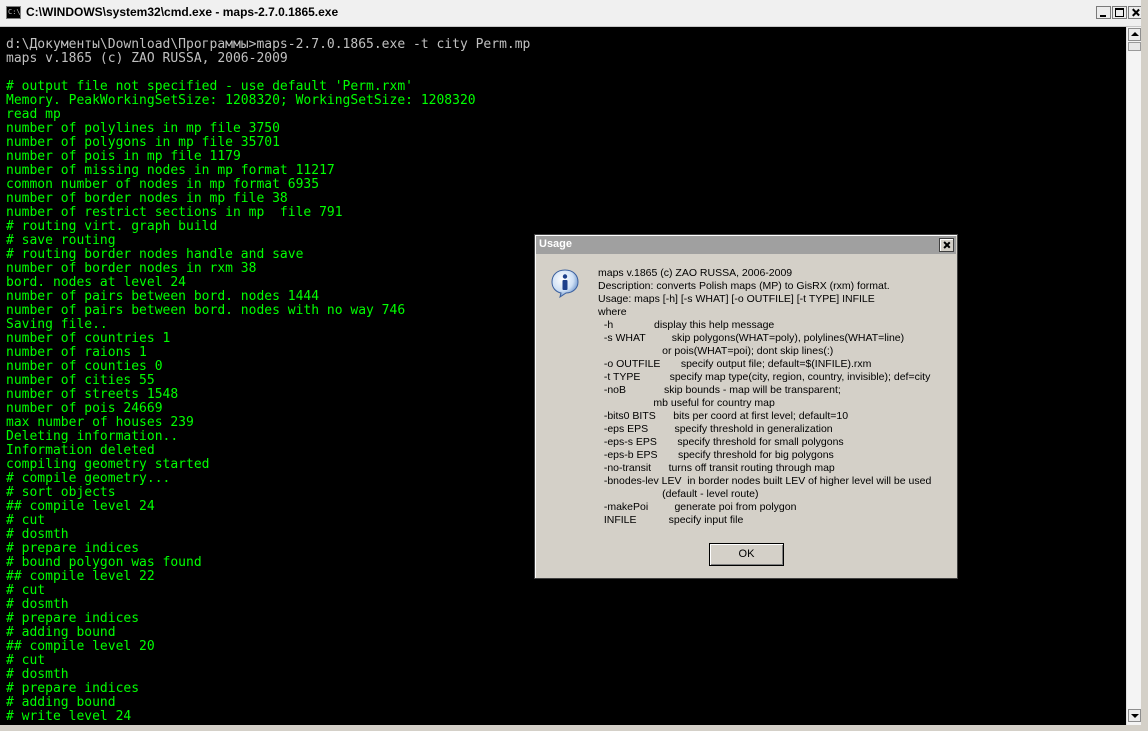 The width and height of the screenshot is (1148, 731). What do you see at coordinates (123, 156) in the screenshot?
I see `console-line: number of pois in mp file 1179` at bounding box center [123, 156].